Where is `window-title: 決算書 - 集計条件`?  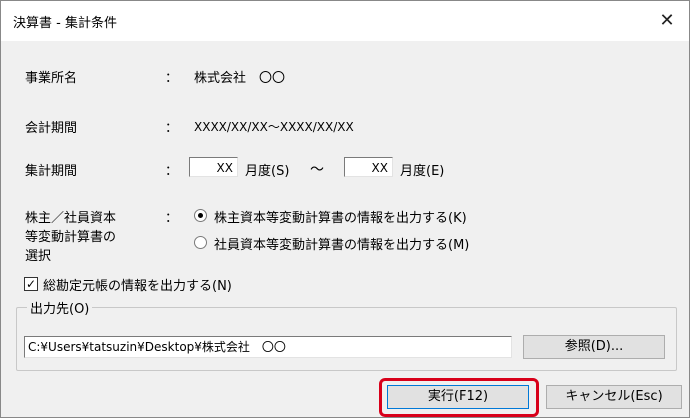
window-title: 決算書 - 集計条件 is located at coordinates (65, 23).